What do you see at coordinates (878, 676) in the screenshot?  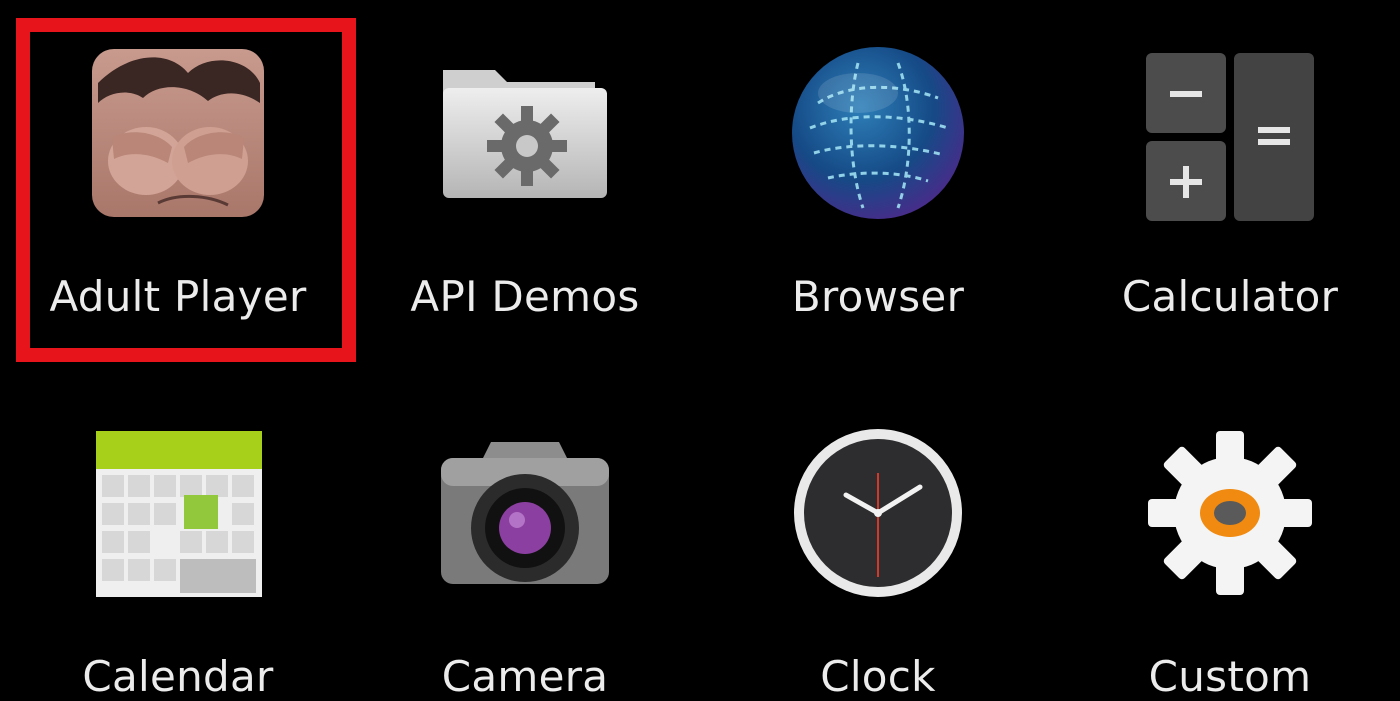 I see `app-label: Clock` at bounding box center [878, 676].